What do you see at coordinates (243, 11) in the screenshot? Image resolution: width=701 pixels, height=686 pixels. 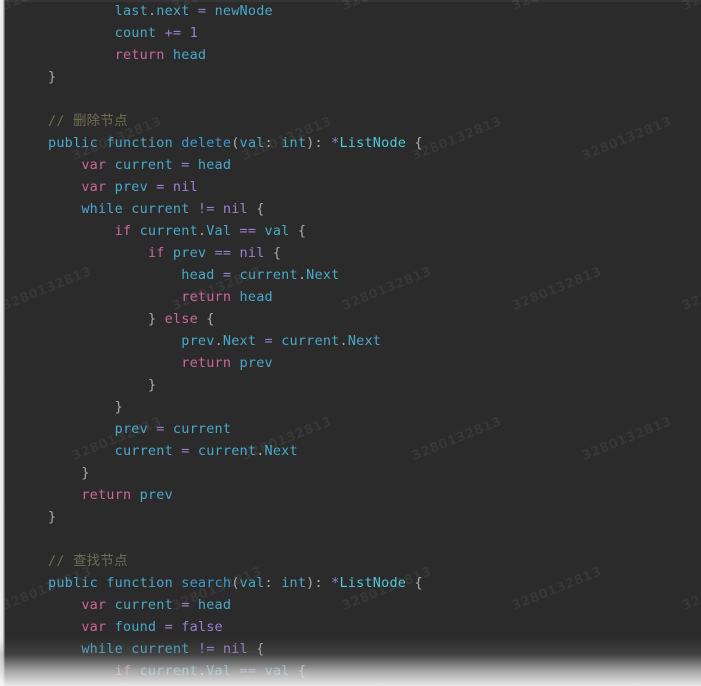 I see `code-token: newNode` at bounding box center [243, 11].